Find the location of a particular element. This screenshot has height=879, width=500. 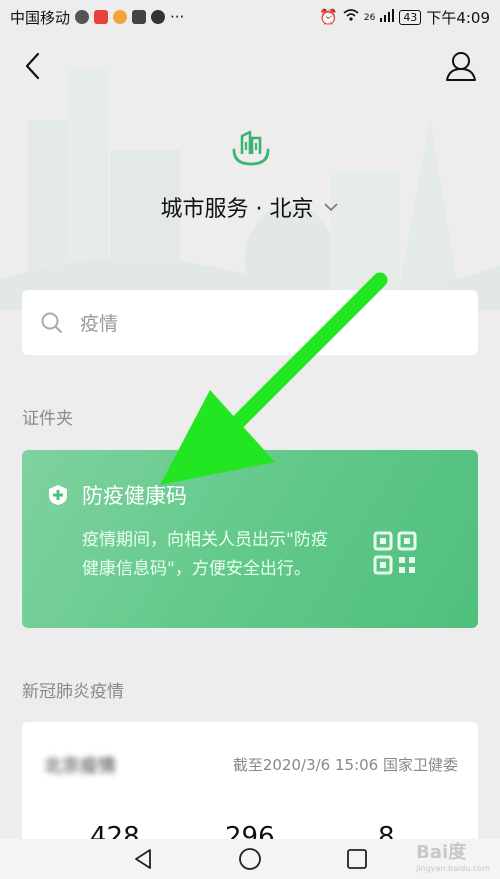

chevron-left-icon is located at coordinates (32, 66).